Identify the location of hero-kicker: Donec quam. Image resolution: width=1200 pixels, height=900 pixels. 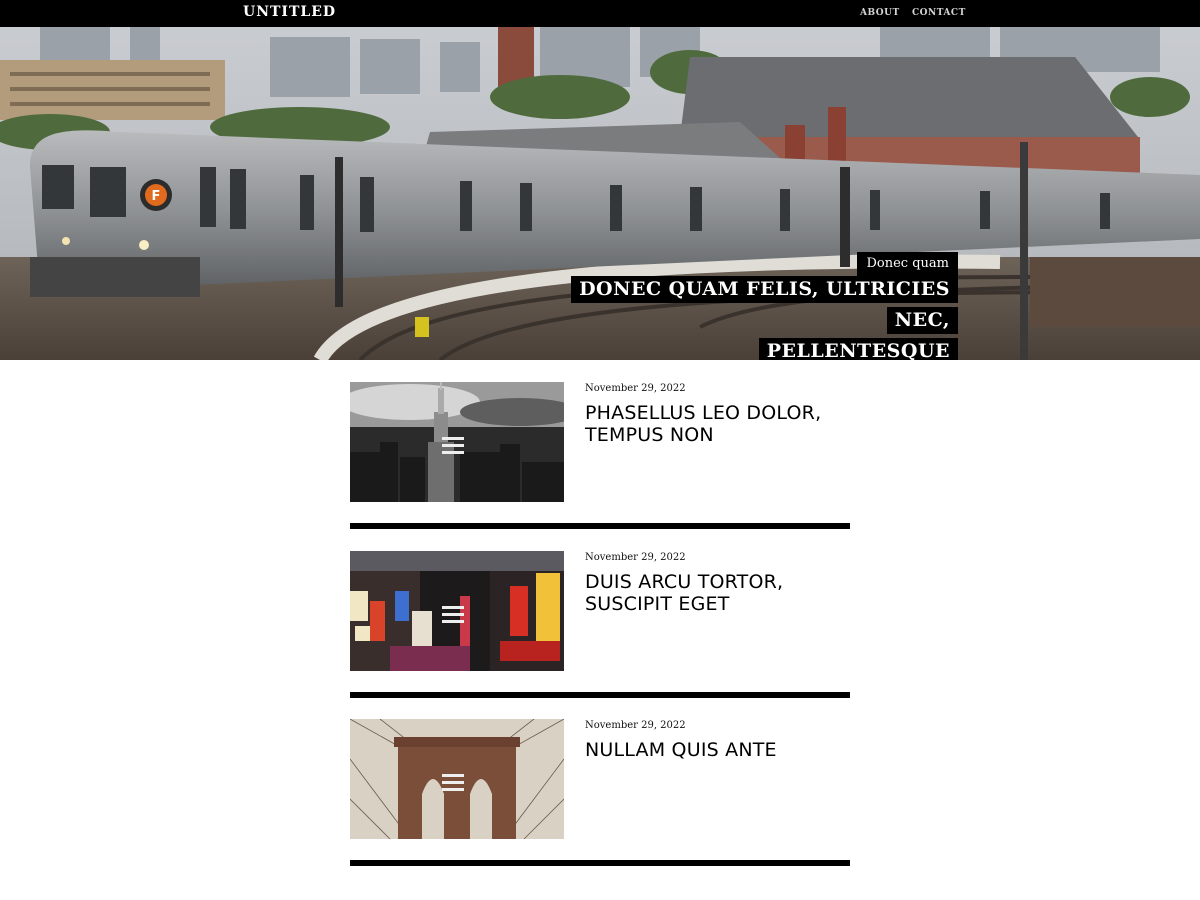
(907, 264).